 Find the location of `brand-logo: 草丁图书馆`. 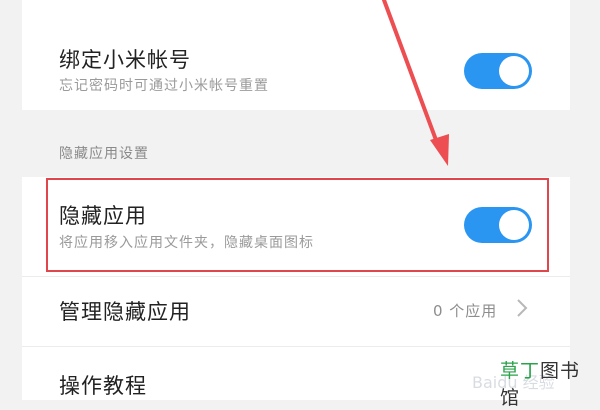

brand-logo: 草丁图书馆 is located at coordinates (550, 383).